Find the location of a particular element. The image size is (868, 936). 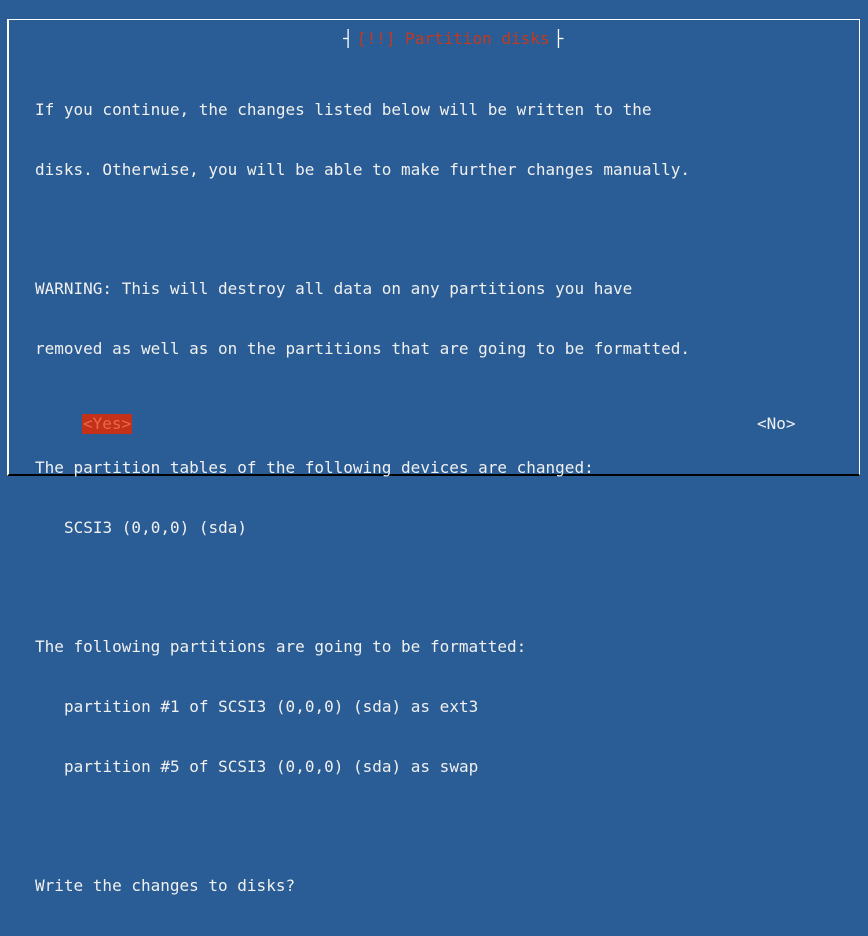

partition-tables-device: SCSI3 (0,0,0) (sda) is located at coordinates (156, 527).